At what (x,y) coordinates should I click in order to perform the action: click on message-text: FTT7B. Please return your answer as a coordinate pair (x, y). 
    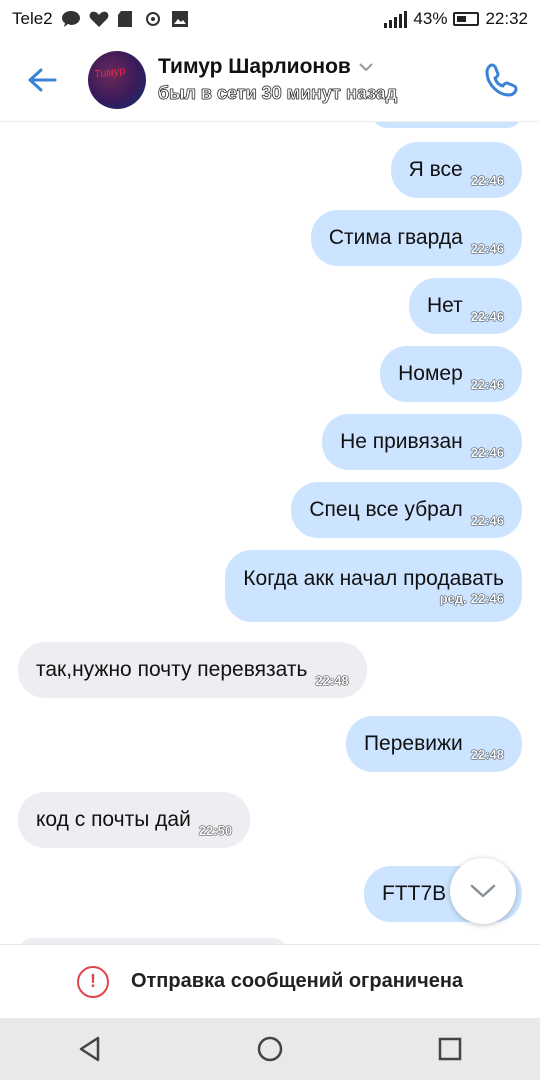
    Looking at the image, I should click on (414, 893).